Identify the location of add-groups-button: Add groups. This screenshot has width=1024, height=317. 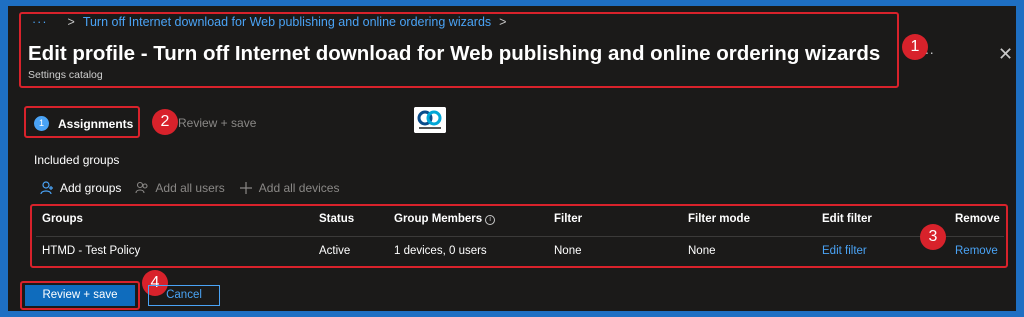
(80, 188).